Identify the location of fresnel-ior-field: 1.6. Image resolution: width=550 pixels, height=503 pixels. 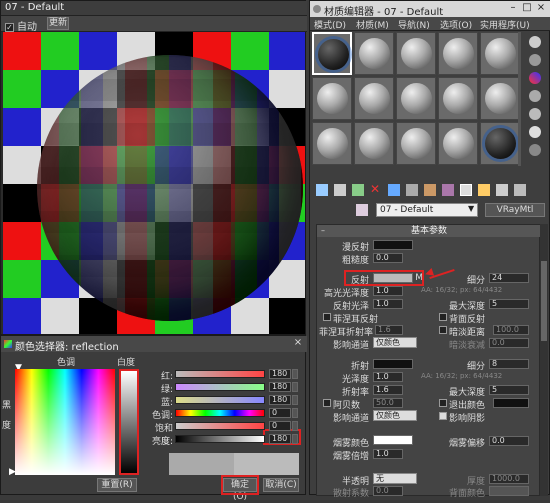
(389, 330).